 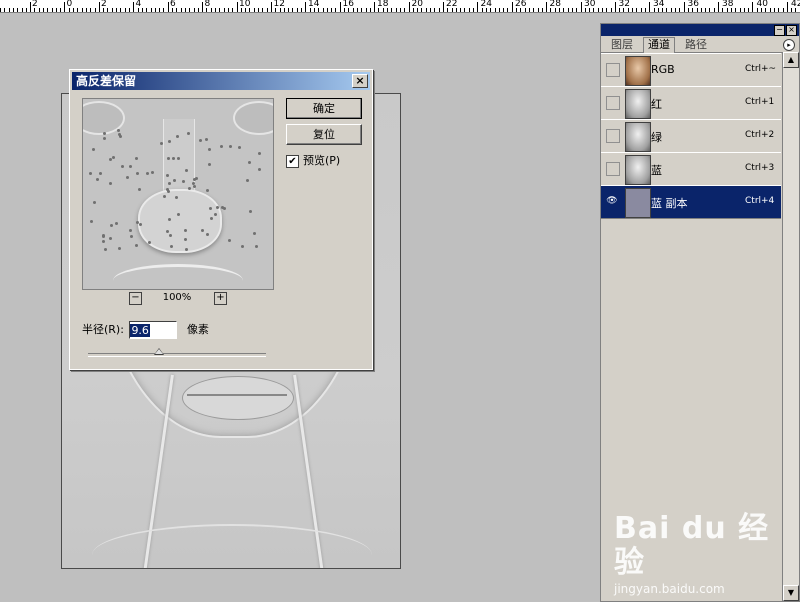 I want to click on preview-checkbox: ✔, so click(x=292, y=161).